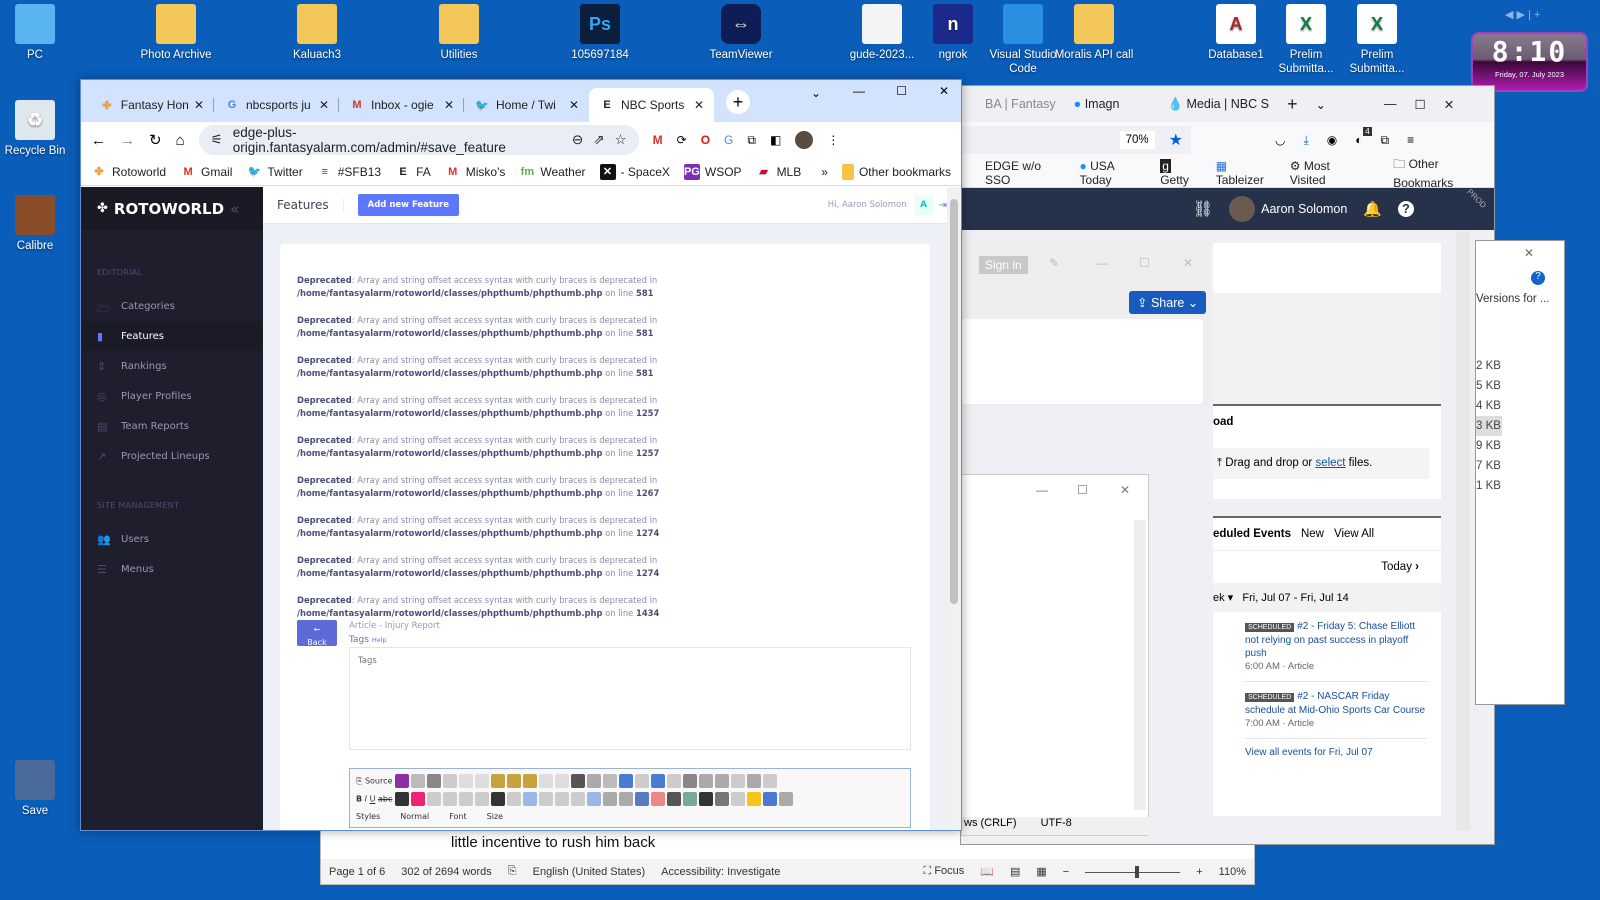 This screenshot has width=1600, height=900. What do you see at coordinates (816, 93) in the screenshot?
I see `tab-search-icon: ⌄` at bounding box center [816, 93].